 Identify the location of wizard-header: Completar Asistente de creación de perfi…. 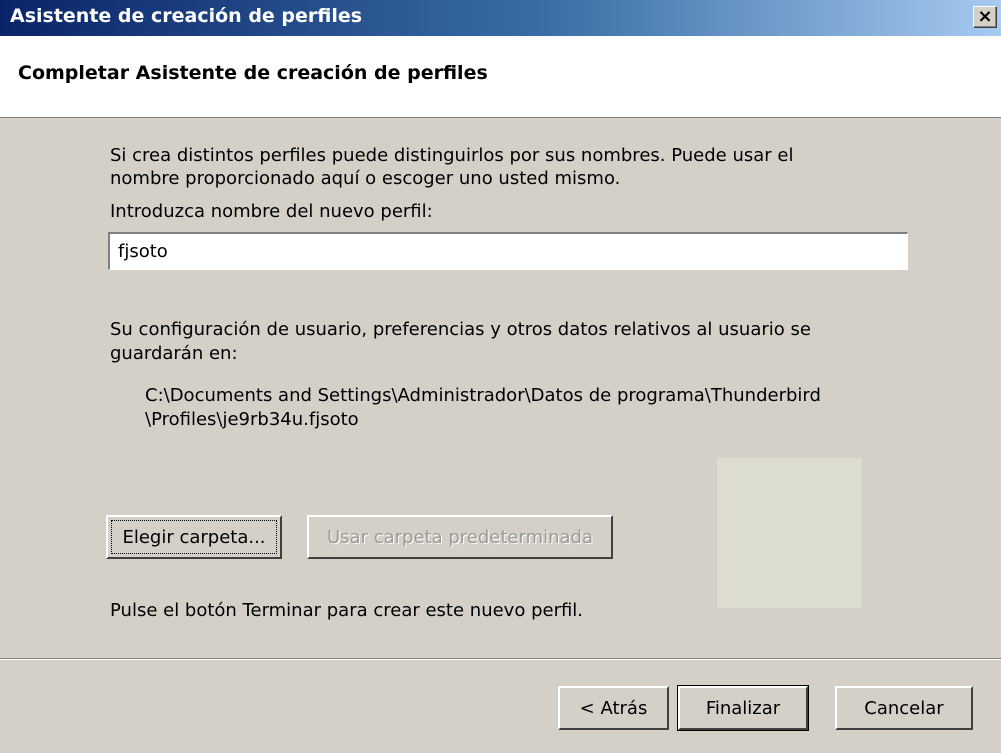
(500, 77).